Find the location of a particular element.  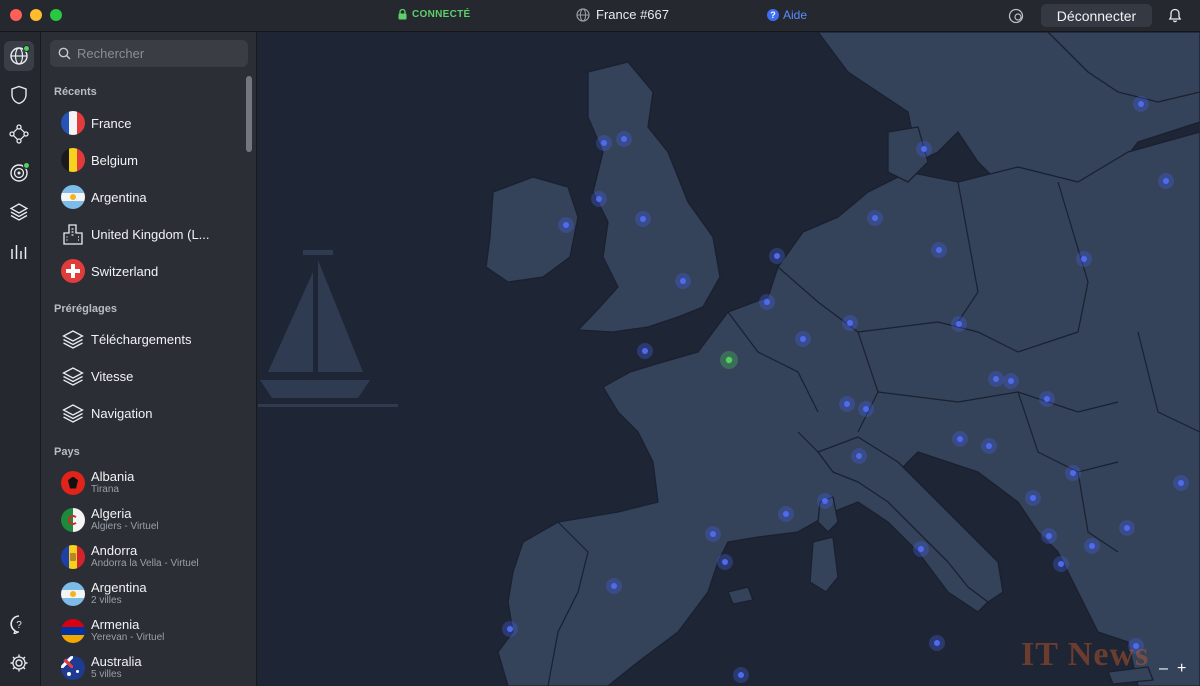

andorra-flag-icon is located at coordinates (73, 556).